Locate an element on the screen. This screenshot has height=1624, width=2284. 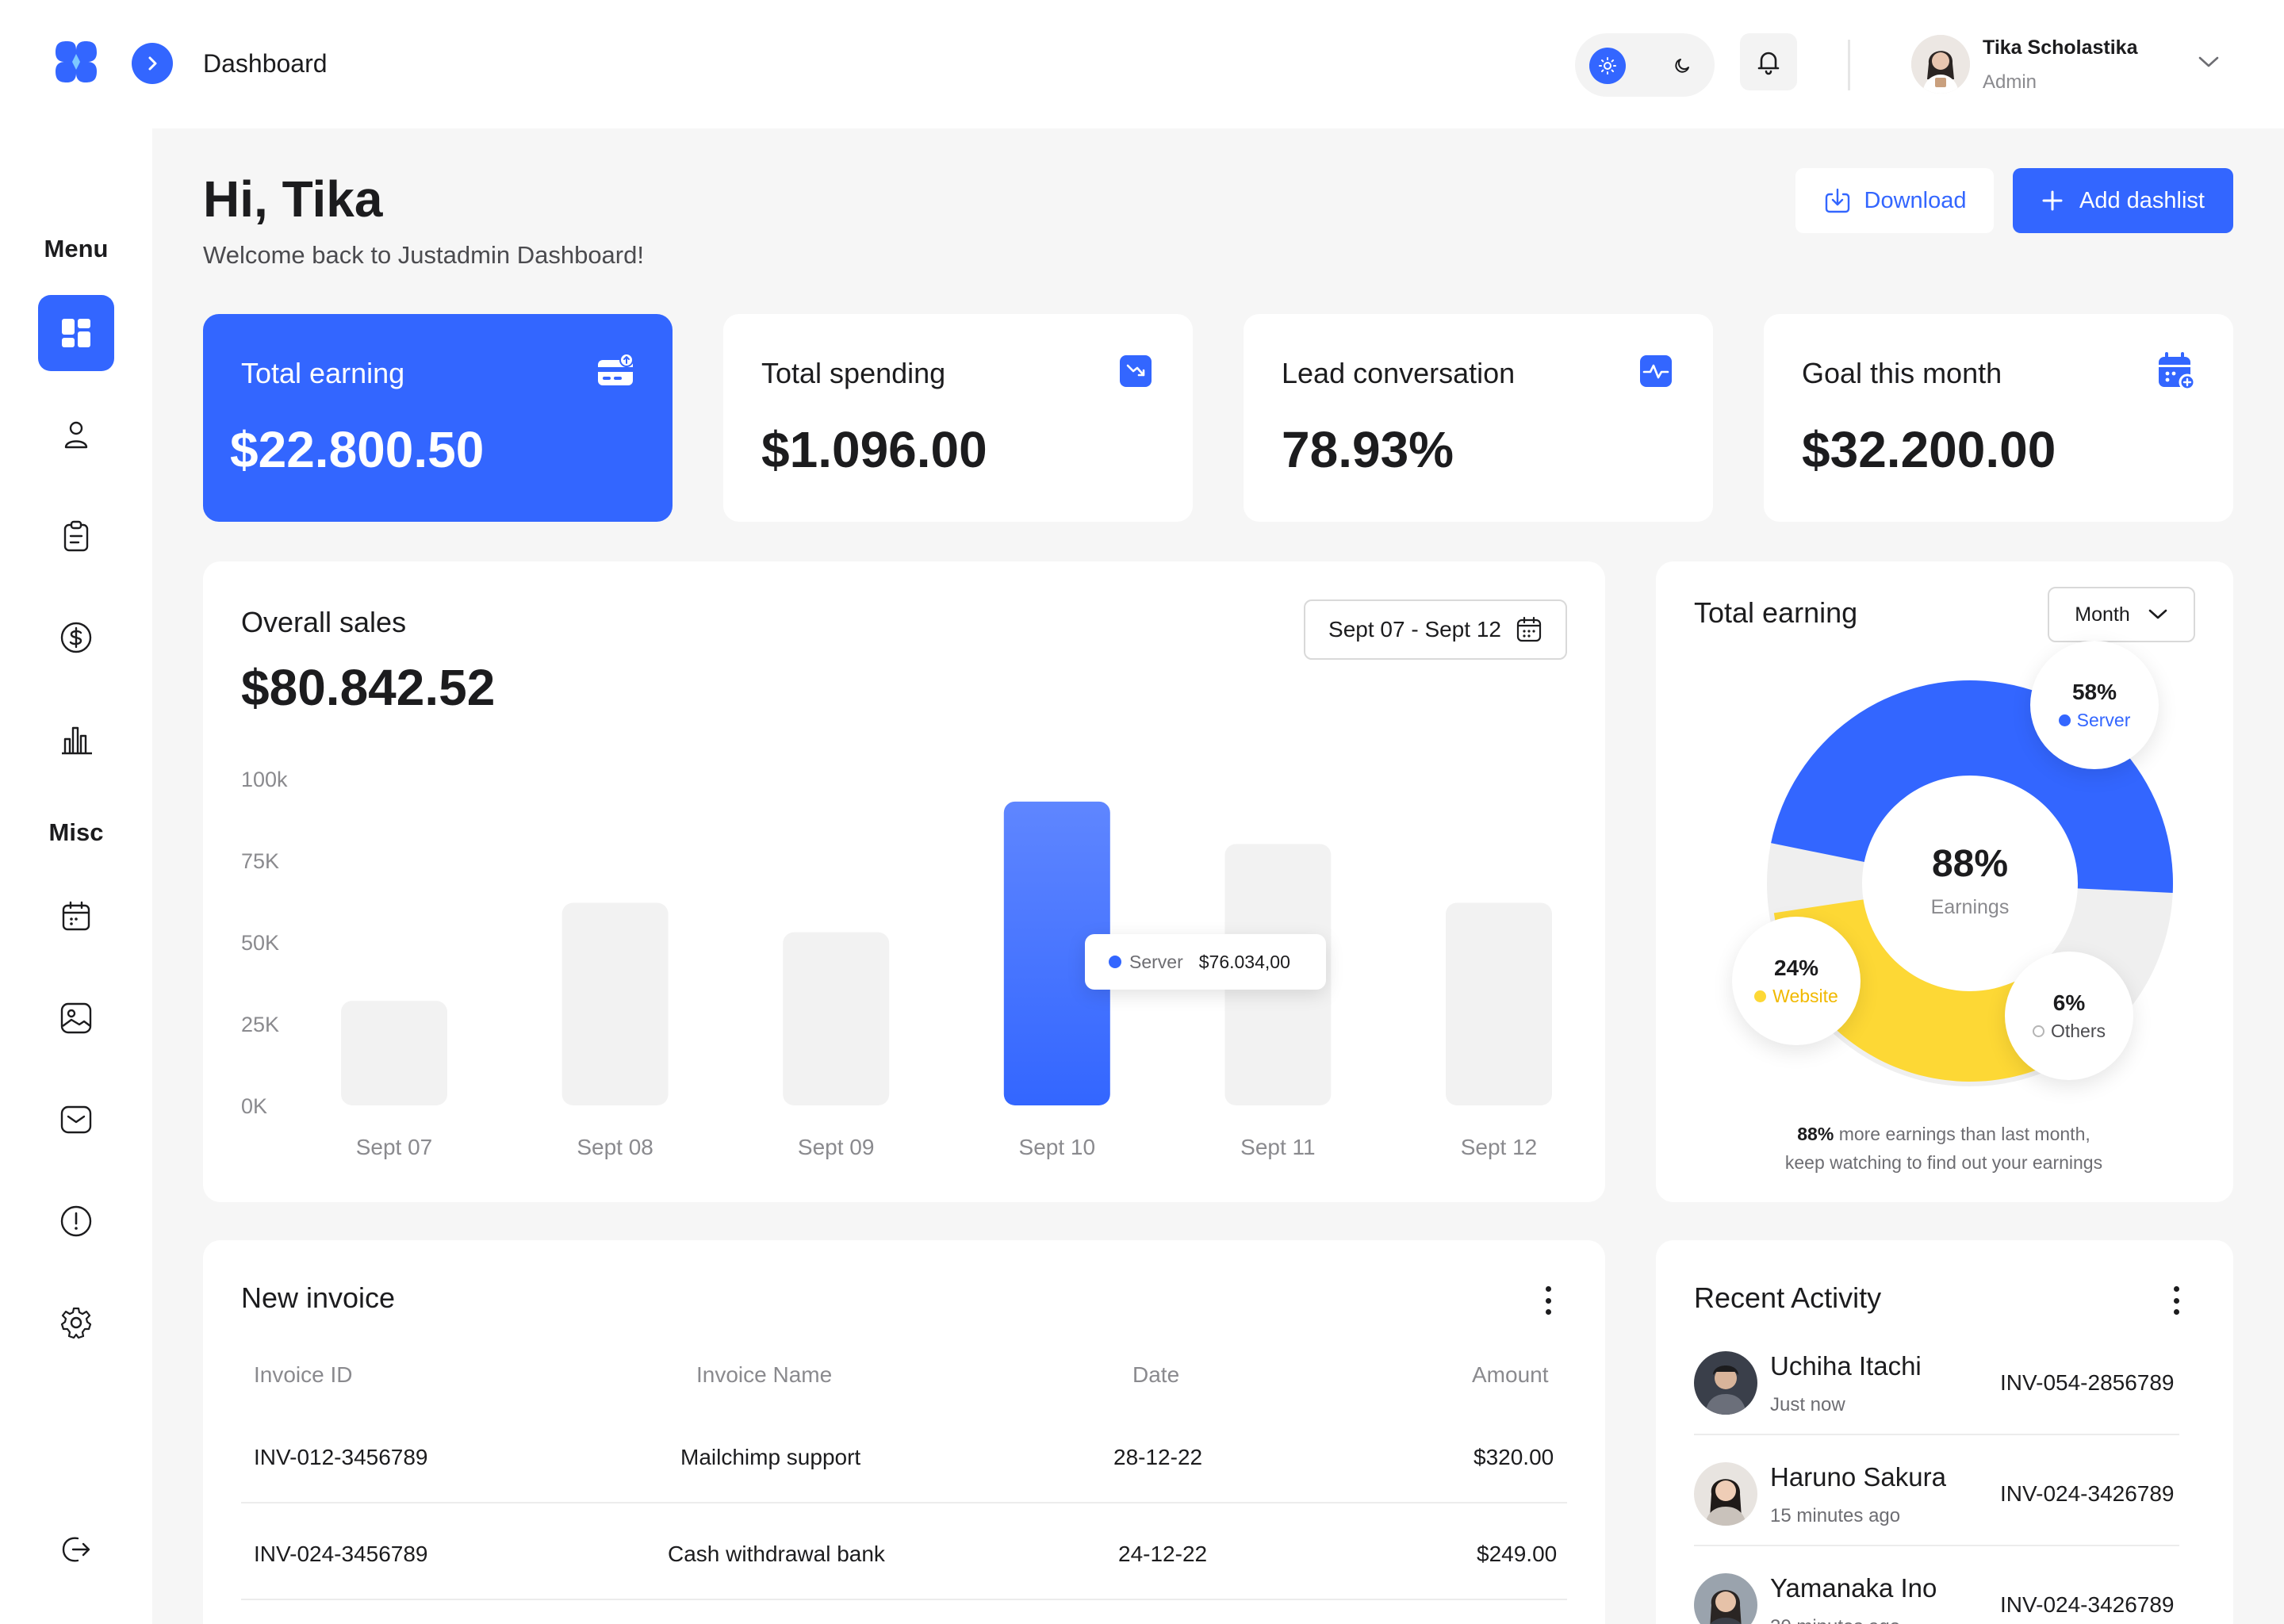
activity-user-name: Uchiha Itachi is located at coordinates (1846, 1366).